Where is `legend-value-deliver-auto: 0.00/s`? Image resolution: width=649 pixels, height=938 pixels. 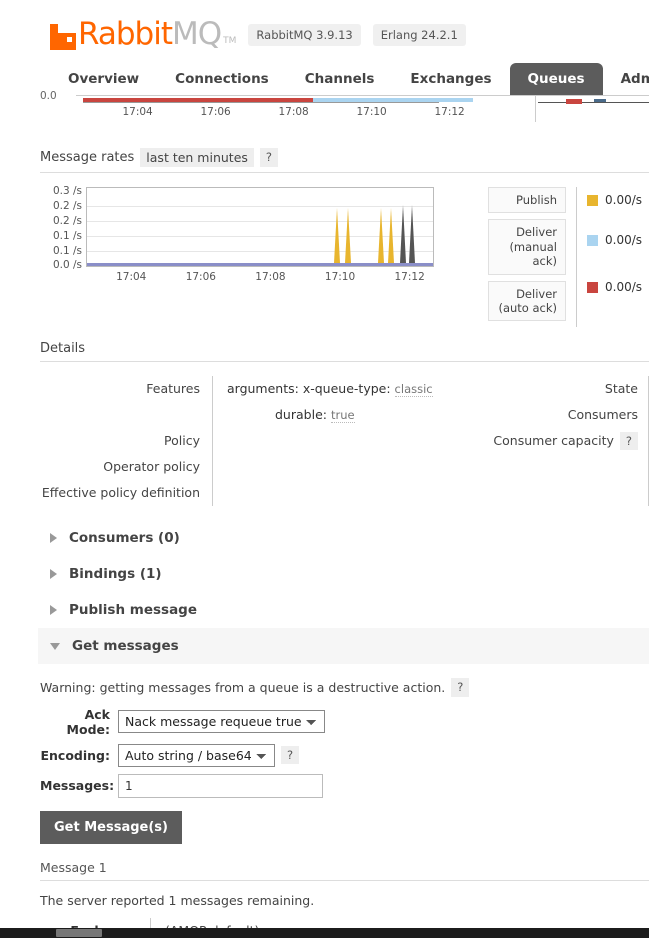
legend-value-deliver-auto: 0.00/s is located at coordinates (614, 287).